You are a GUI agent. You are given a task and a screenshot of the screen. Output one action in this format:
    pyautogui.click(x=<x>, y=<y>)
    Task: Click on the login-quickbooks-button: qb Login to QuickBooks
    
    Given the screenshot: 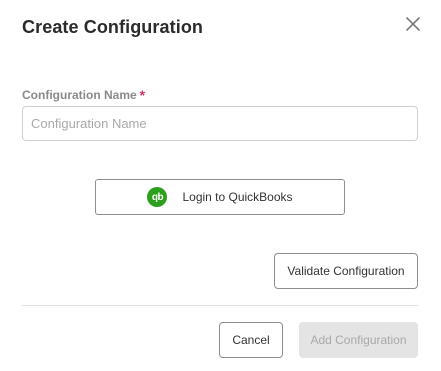 What is the action you would take?
    pyautogui.click(x=220, y=197)
    